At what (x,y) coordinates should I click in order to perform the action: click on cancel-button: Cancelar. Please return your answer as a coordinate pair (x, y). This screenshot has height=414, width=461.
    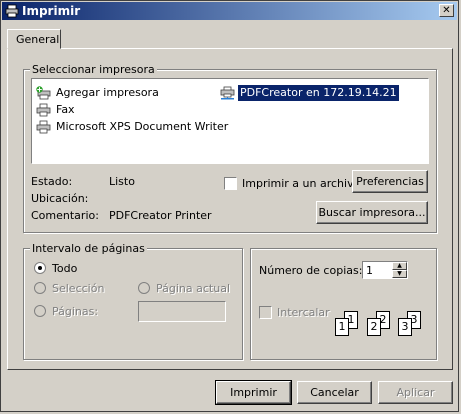
    Looking at the image, I should click on (334, 392).